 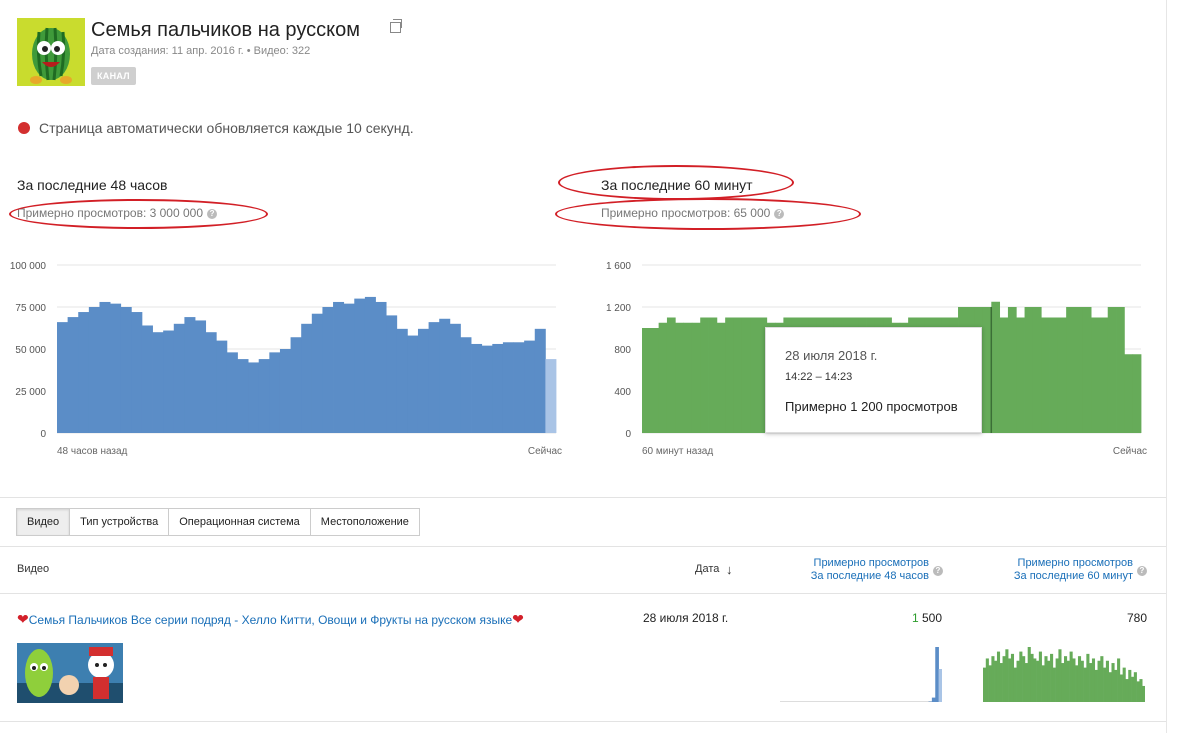 What do you see at coordinates (930, 618) in the screenshot?
I see `views-48h-b: 500` at bounding box center [930, 618].